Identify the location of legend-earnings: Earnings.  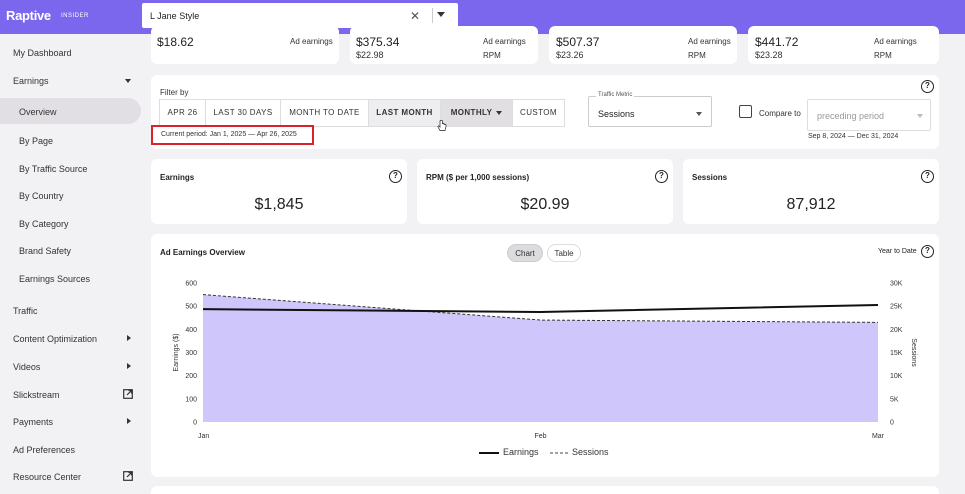
(521, 452).